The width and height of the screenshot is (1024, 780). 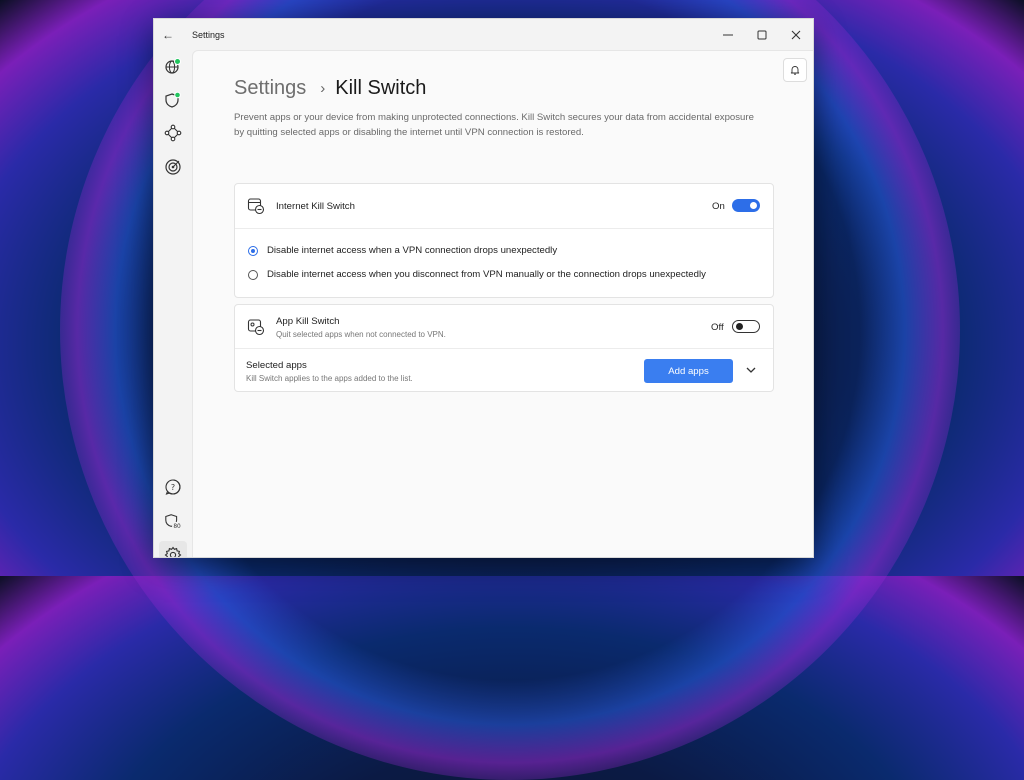 What do you see at coordinates (315, 206) in the screenshot?
I see `internet-kill-switch-title: Internet Kill Switch` at bounding box center [315, 206].